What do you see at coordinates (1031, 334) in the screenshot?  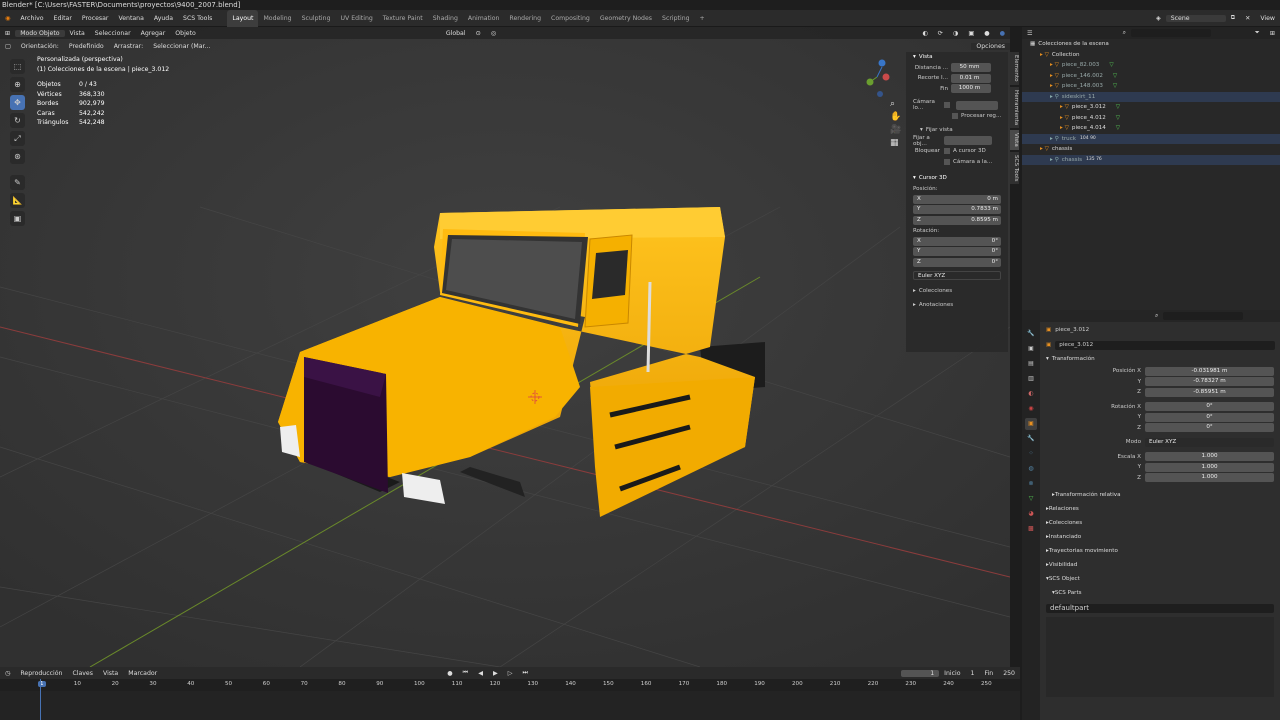 I see `tool-props-icon: 🔧` at bounding box center [1031, 334].